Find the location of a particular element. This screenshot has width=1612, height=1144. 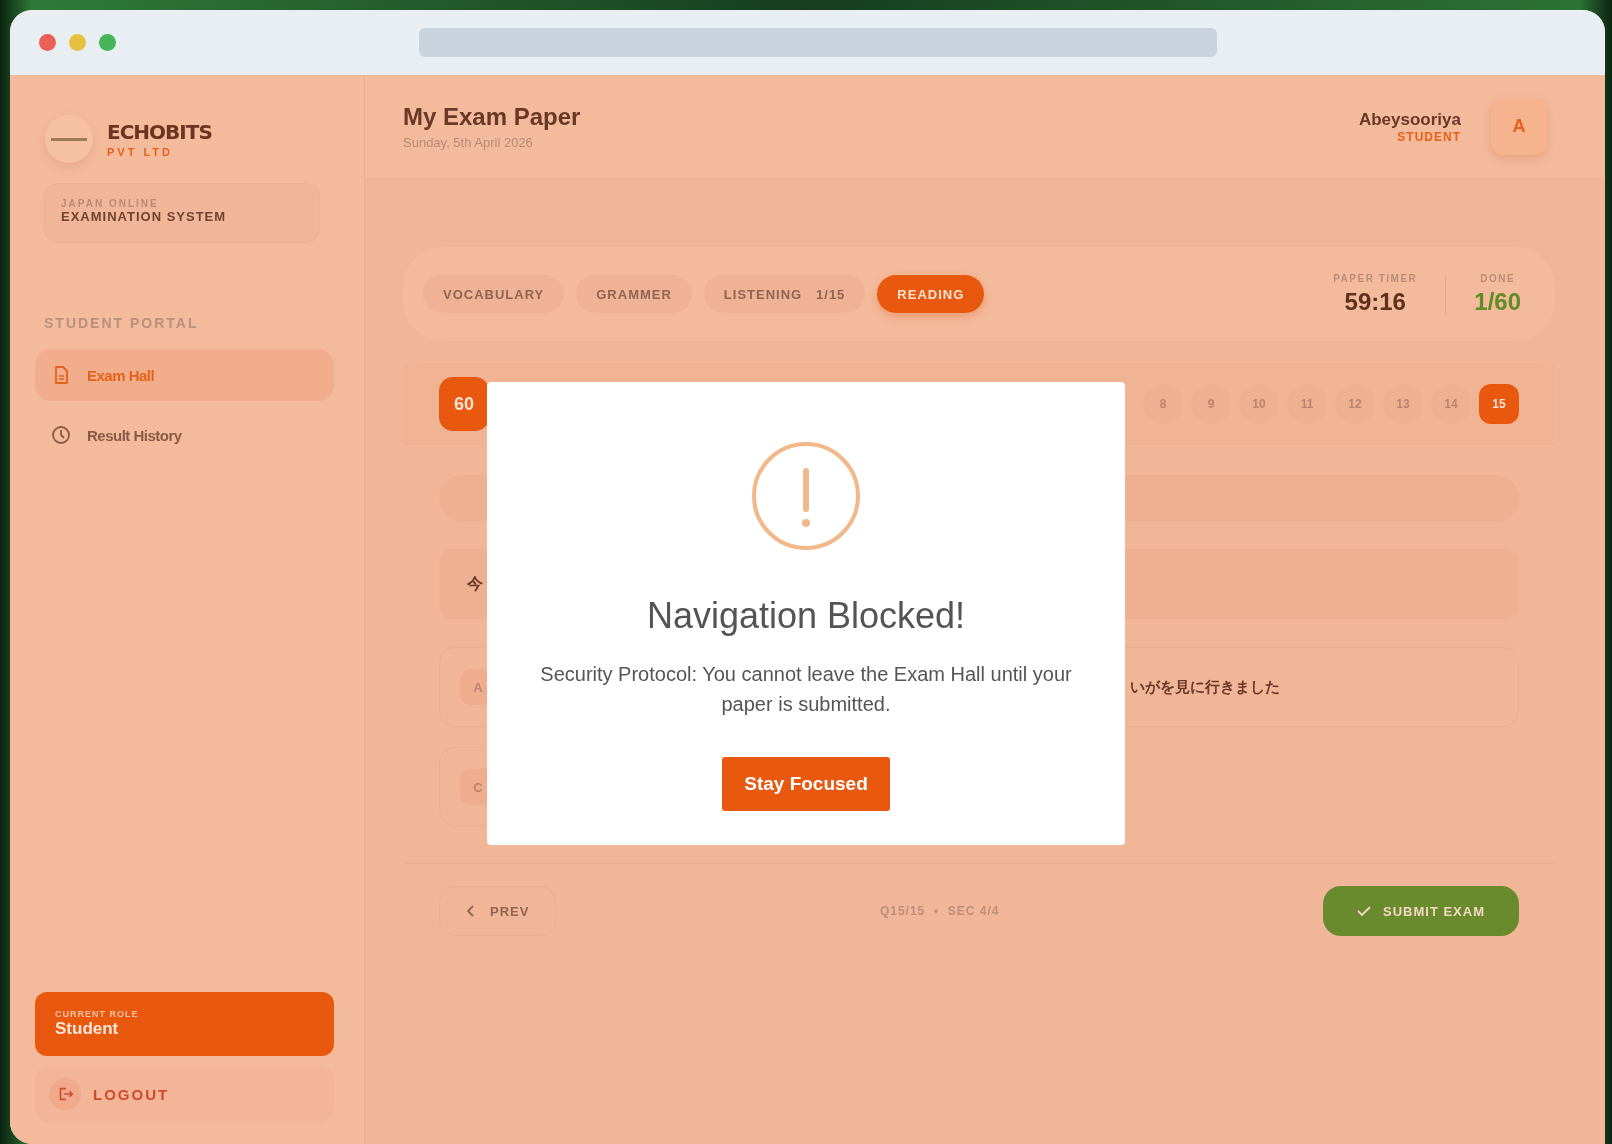

clock-icon is located at coordinates (61, 435).